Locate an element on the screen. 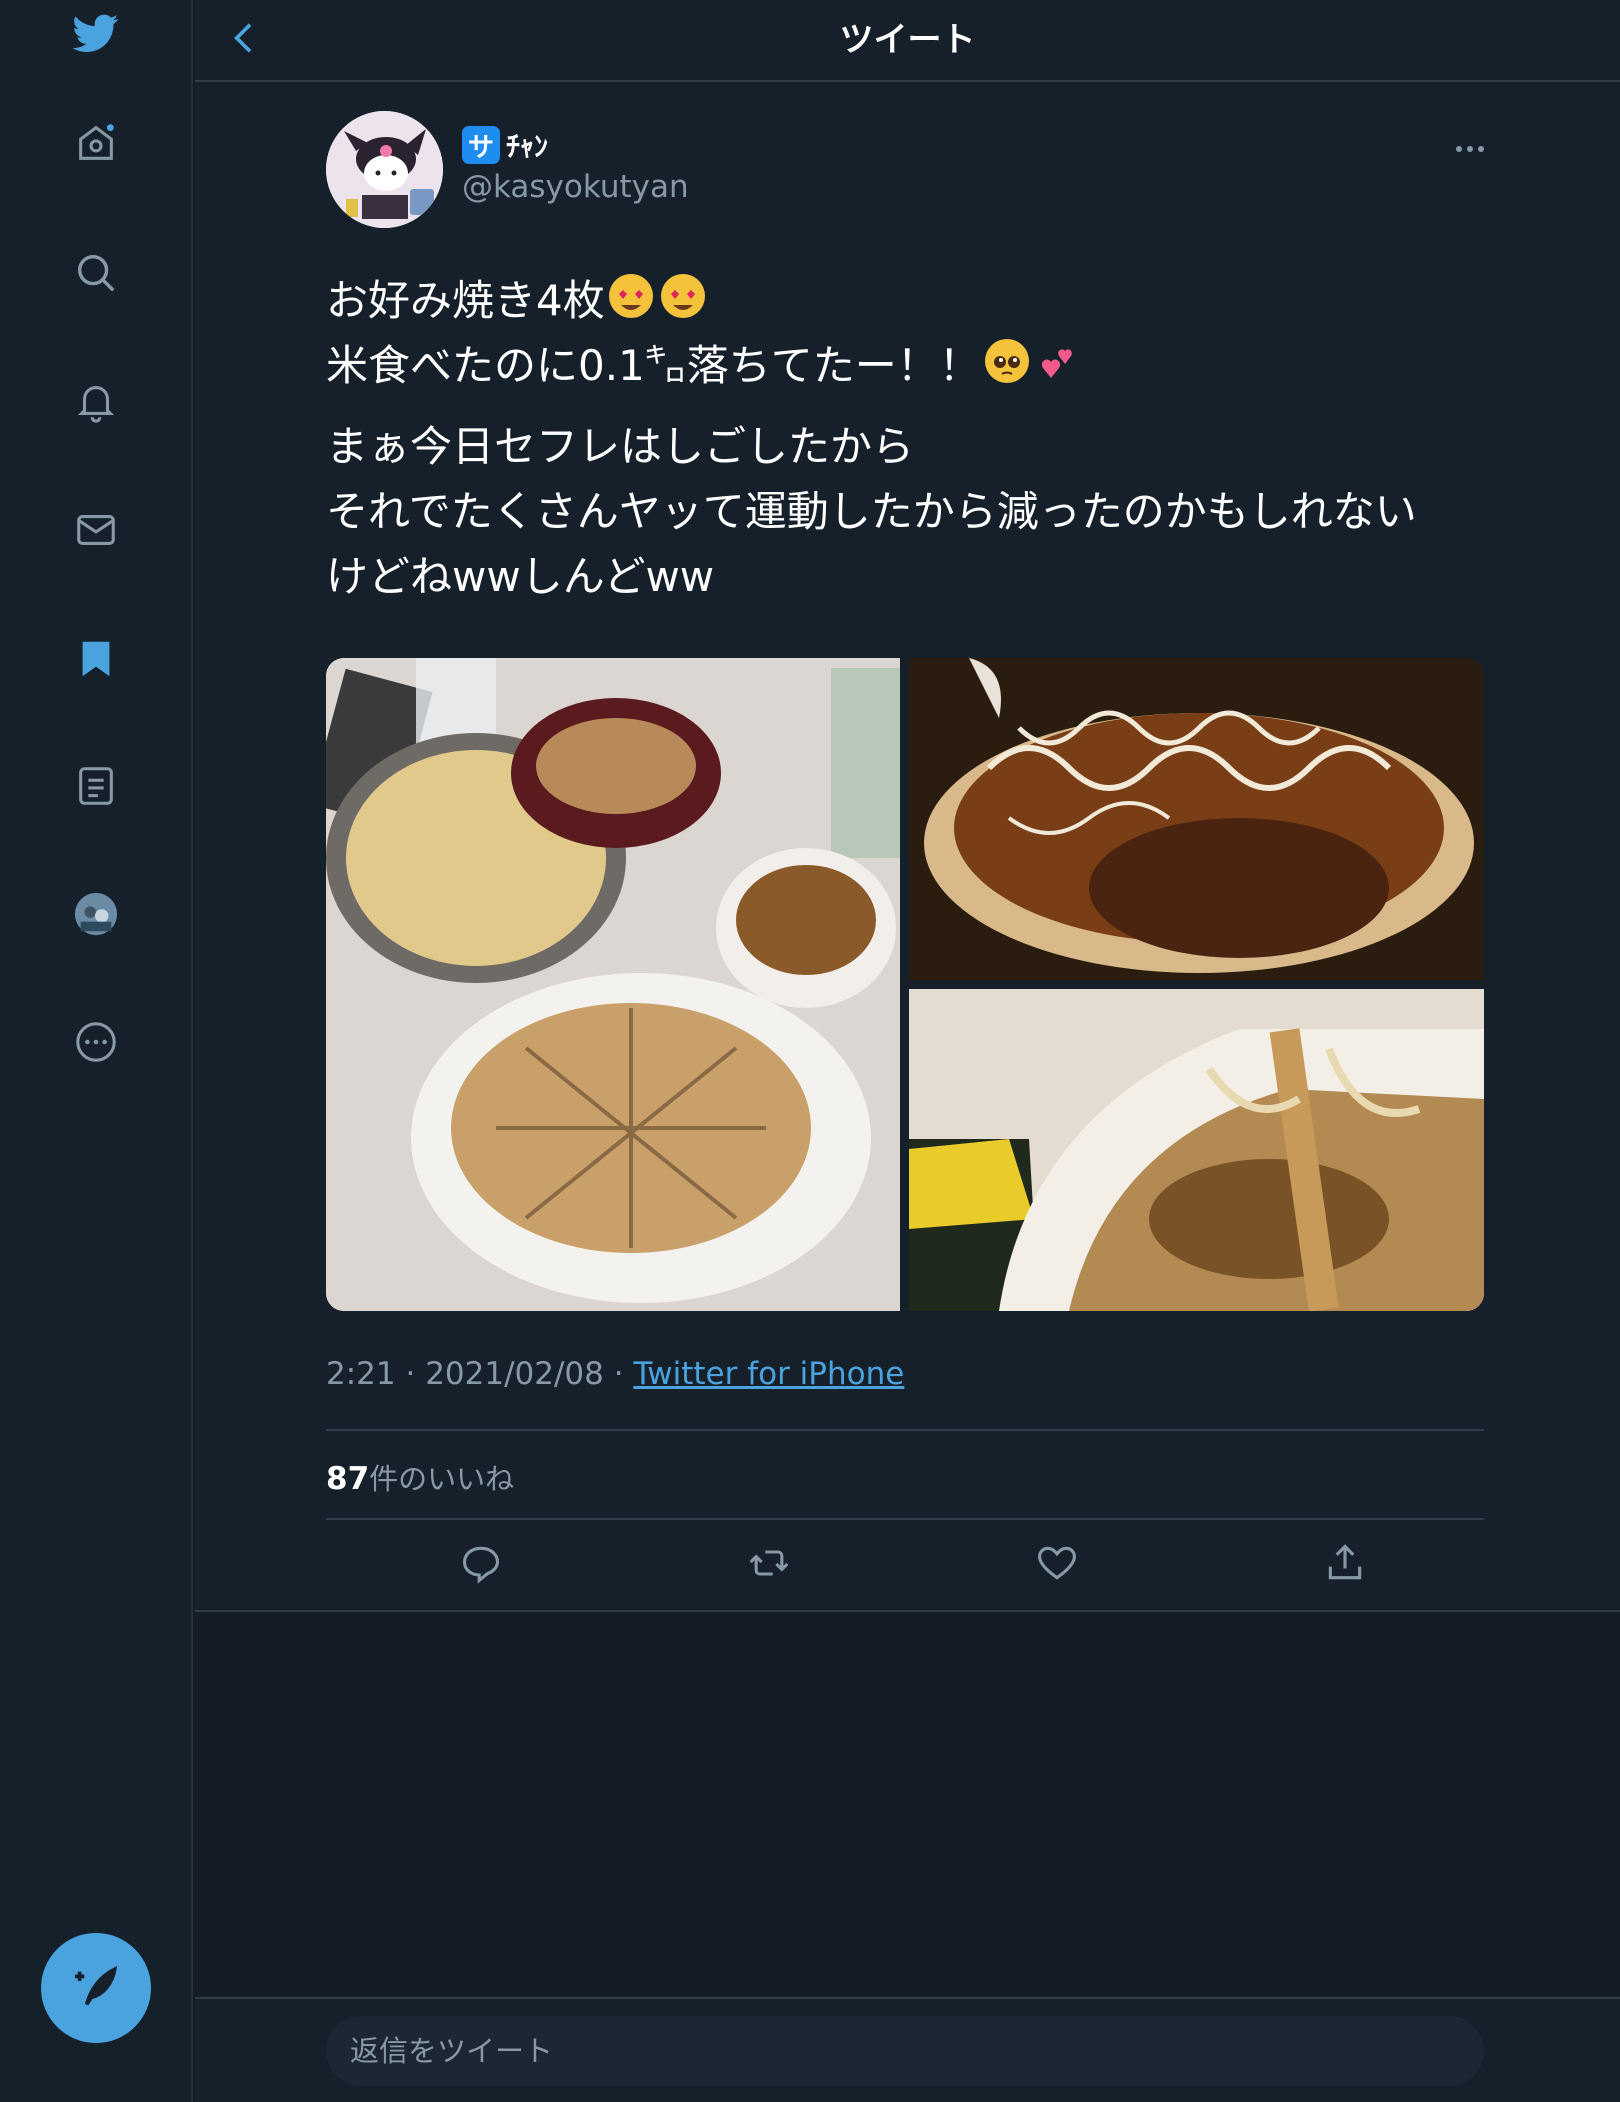  pleading-face-emoji-icon is located at coordinates (1006, 361).